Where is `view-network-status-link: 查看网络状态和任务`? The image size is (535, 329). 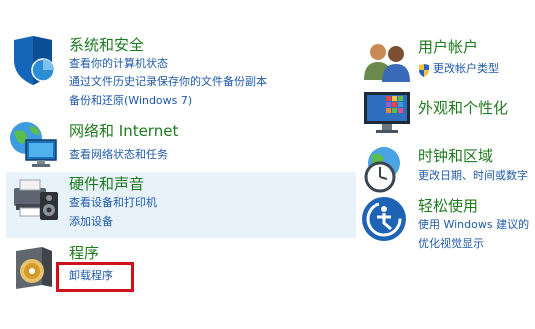
view-network-status-link: 查看网络状态和任务 is located at coordinates (118, 154).